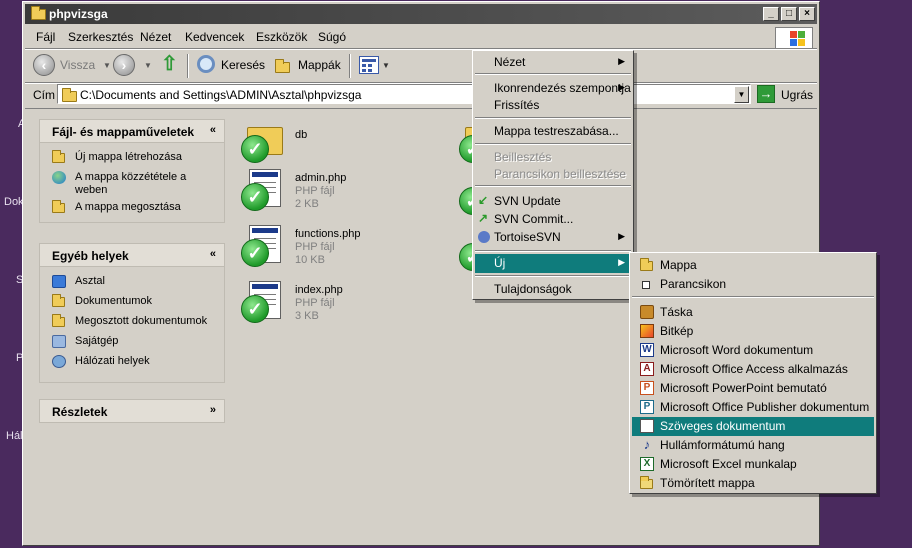  I want to click on new-compressed-folder-item: Tömörített mappa, so click(753, 483).